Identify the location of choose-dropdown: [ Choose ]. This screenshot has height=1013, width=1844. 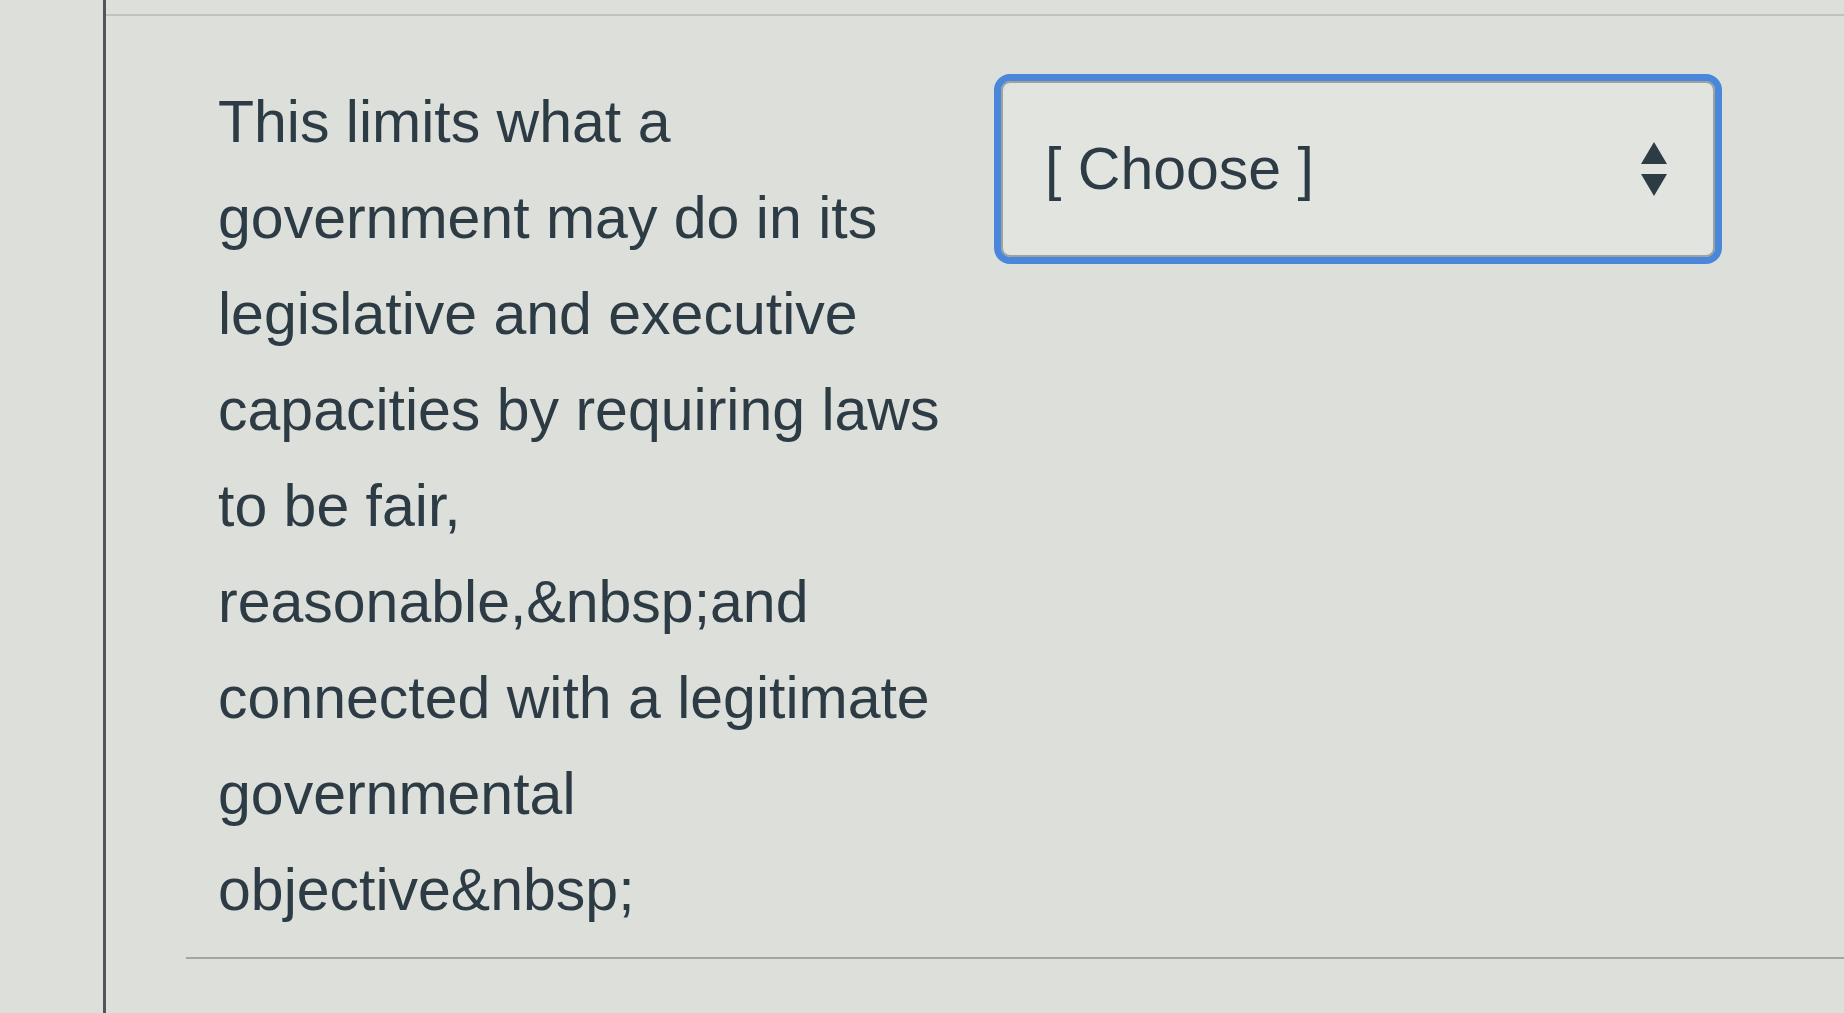
(1358, 169).